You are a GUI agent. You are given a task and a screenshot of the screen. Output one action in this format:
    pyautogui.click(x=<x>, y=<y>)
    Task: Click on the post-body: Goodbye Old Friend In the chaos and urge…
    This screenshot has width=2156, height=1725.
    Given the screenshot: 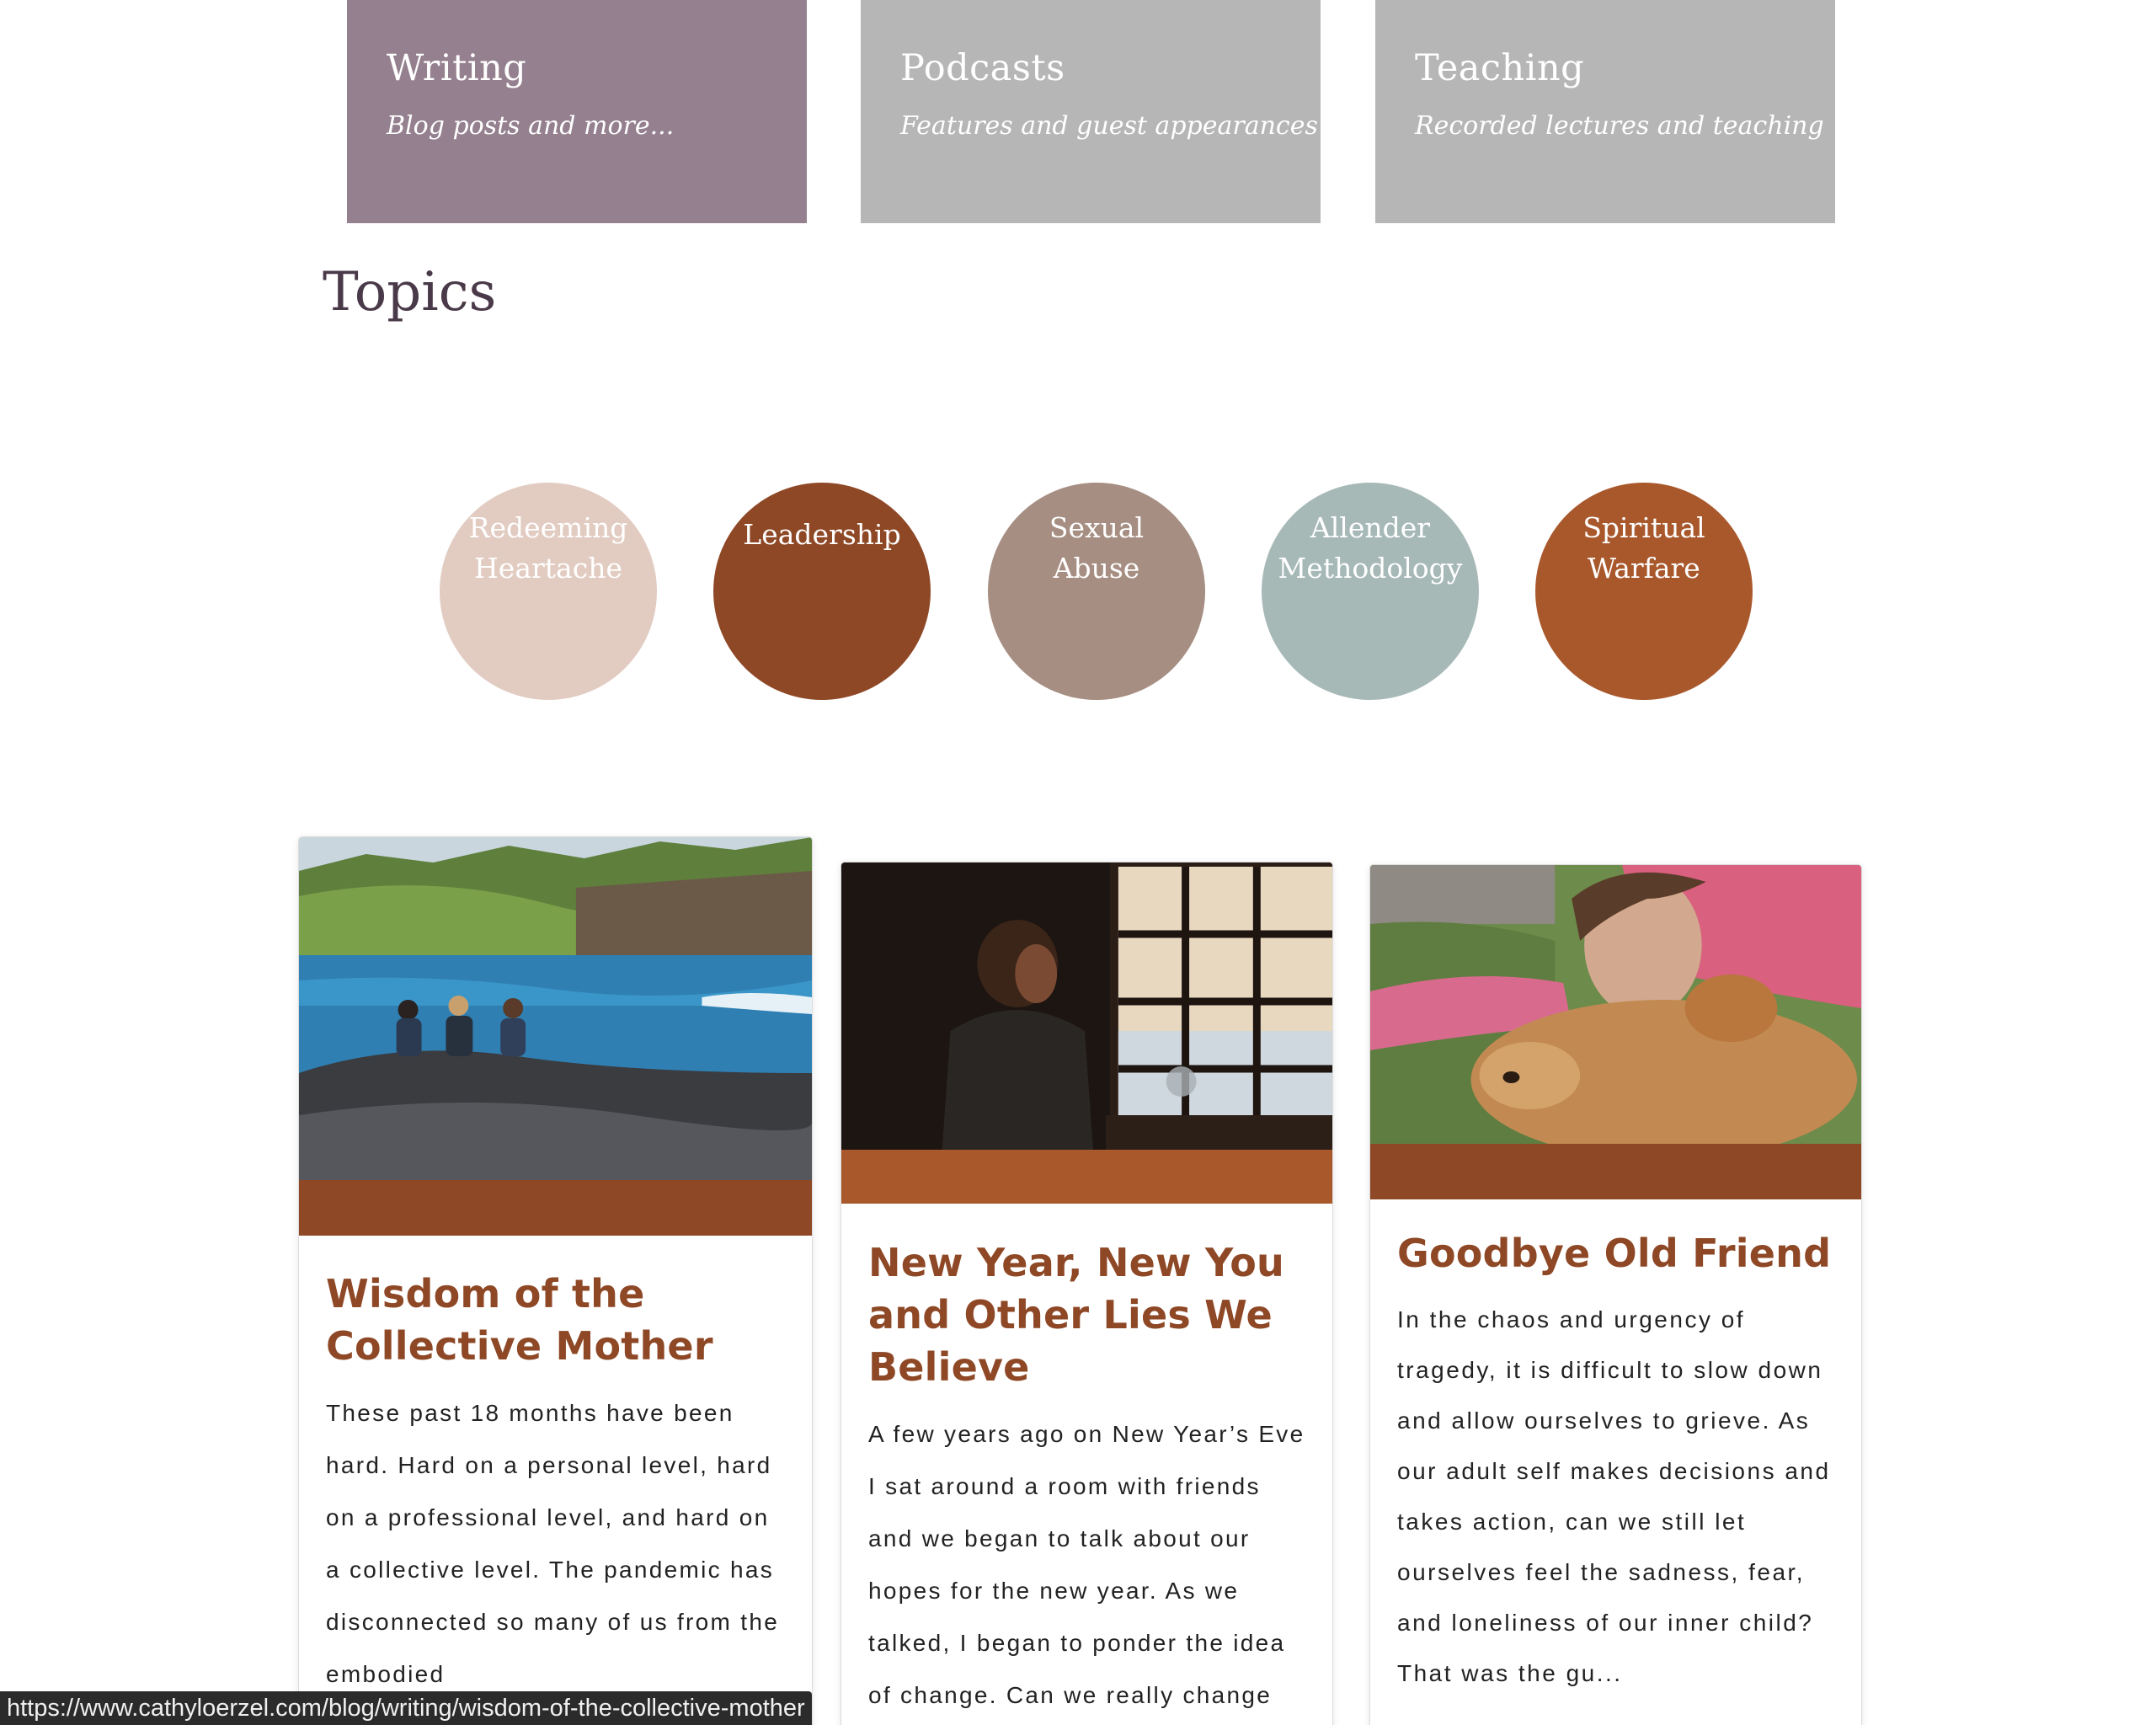 What is the action you would take?
    pyautogui.click(x=1617, y=1463)
    